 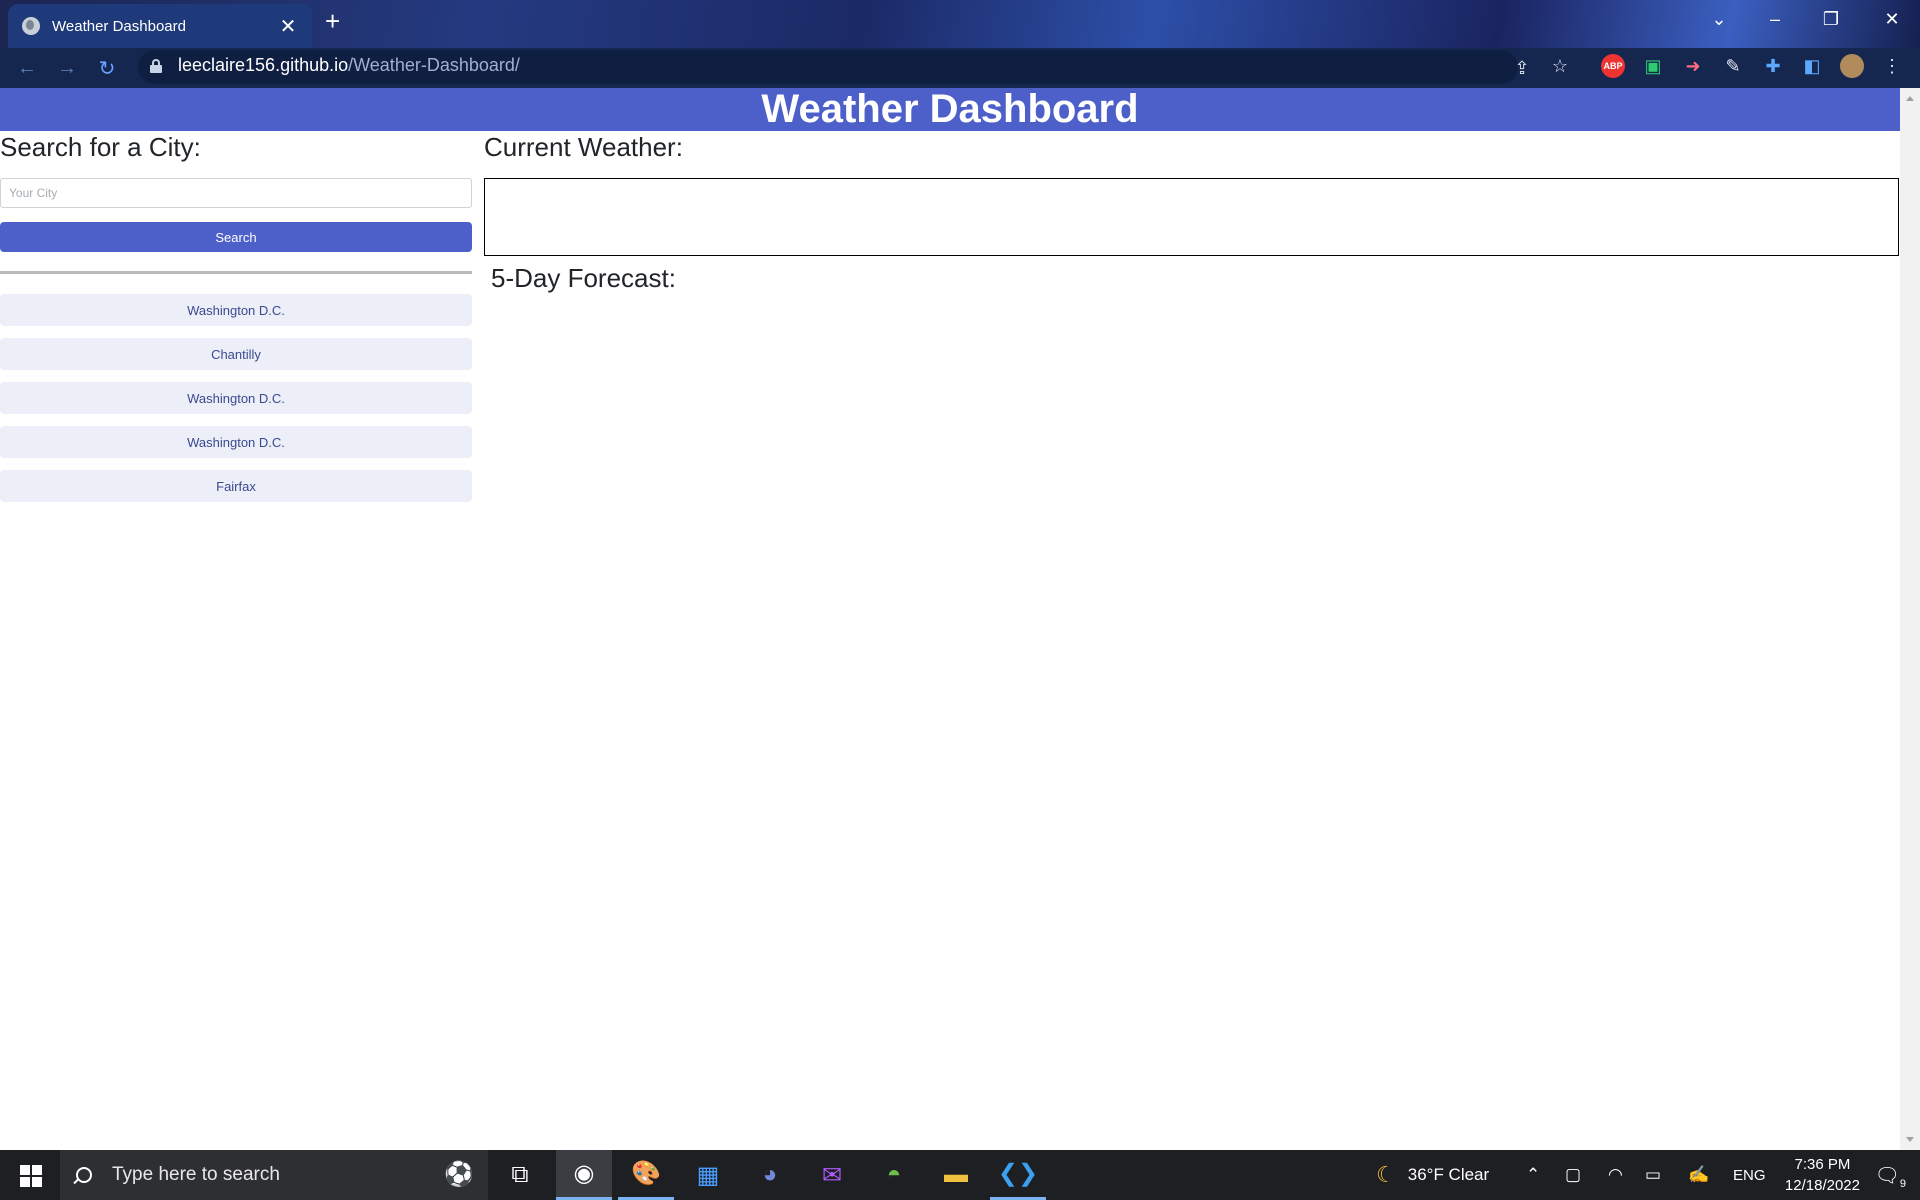 What do you see at coordinates (1773, 66) in the screenshot?
I see `extensions-puzzle-icon: ✚` at bounding box center [1773, 66].